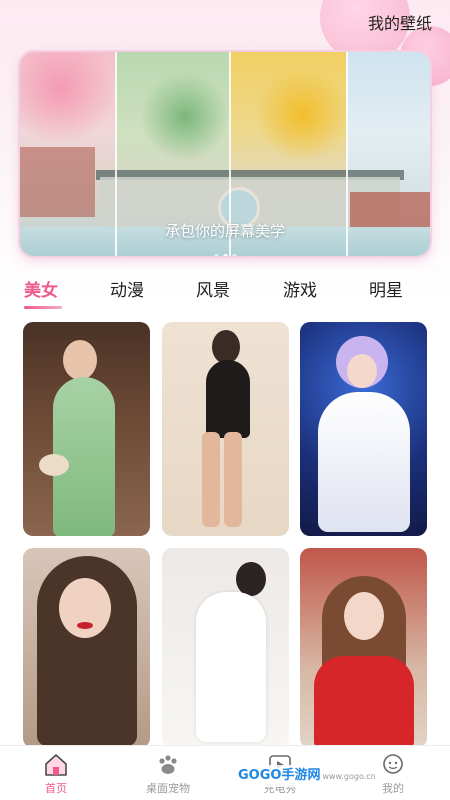  Describe the element at coordinates (41, 288) in the screenshot. I see `tab-beauty: 美女` at that location.